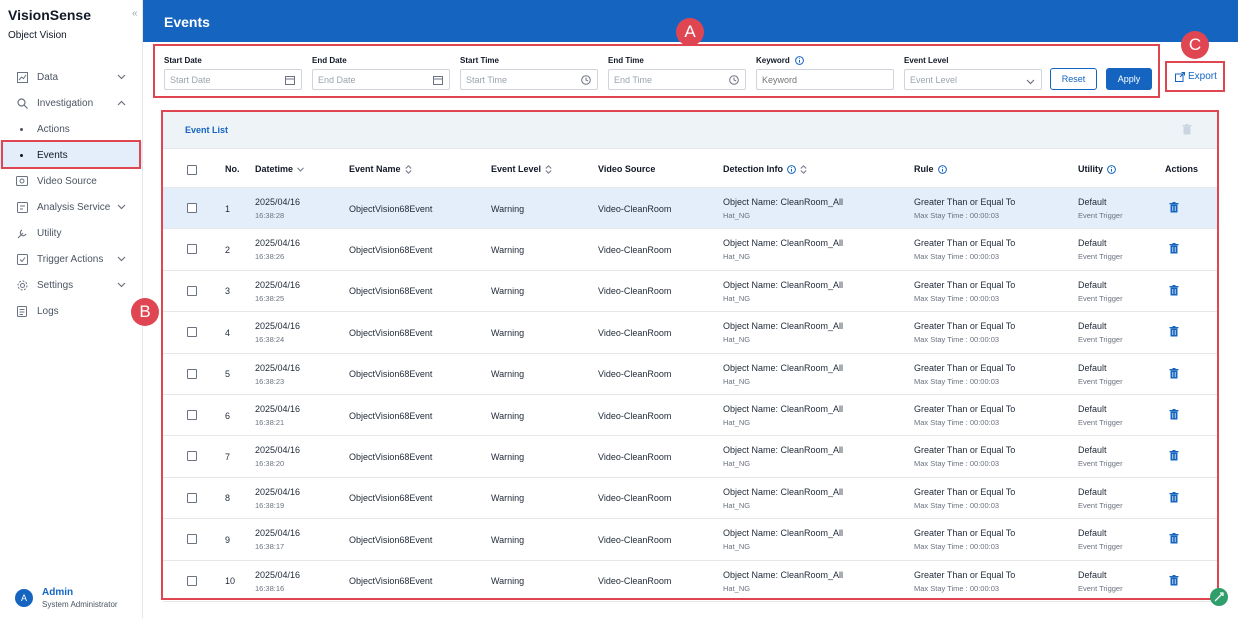 This screenshot has width=1238, height=618. What do you see at coordinates (521, 169) in the screenshot?
I see `column-event-level: Event Level` at bounding box center [521, 169].